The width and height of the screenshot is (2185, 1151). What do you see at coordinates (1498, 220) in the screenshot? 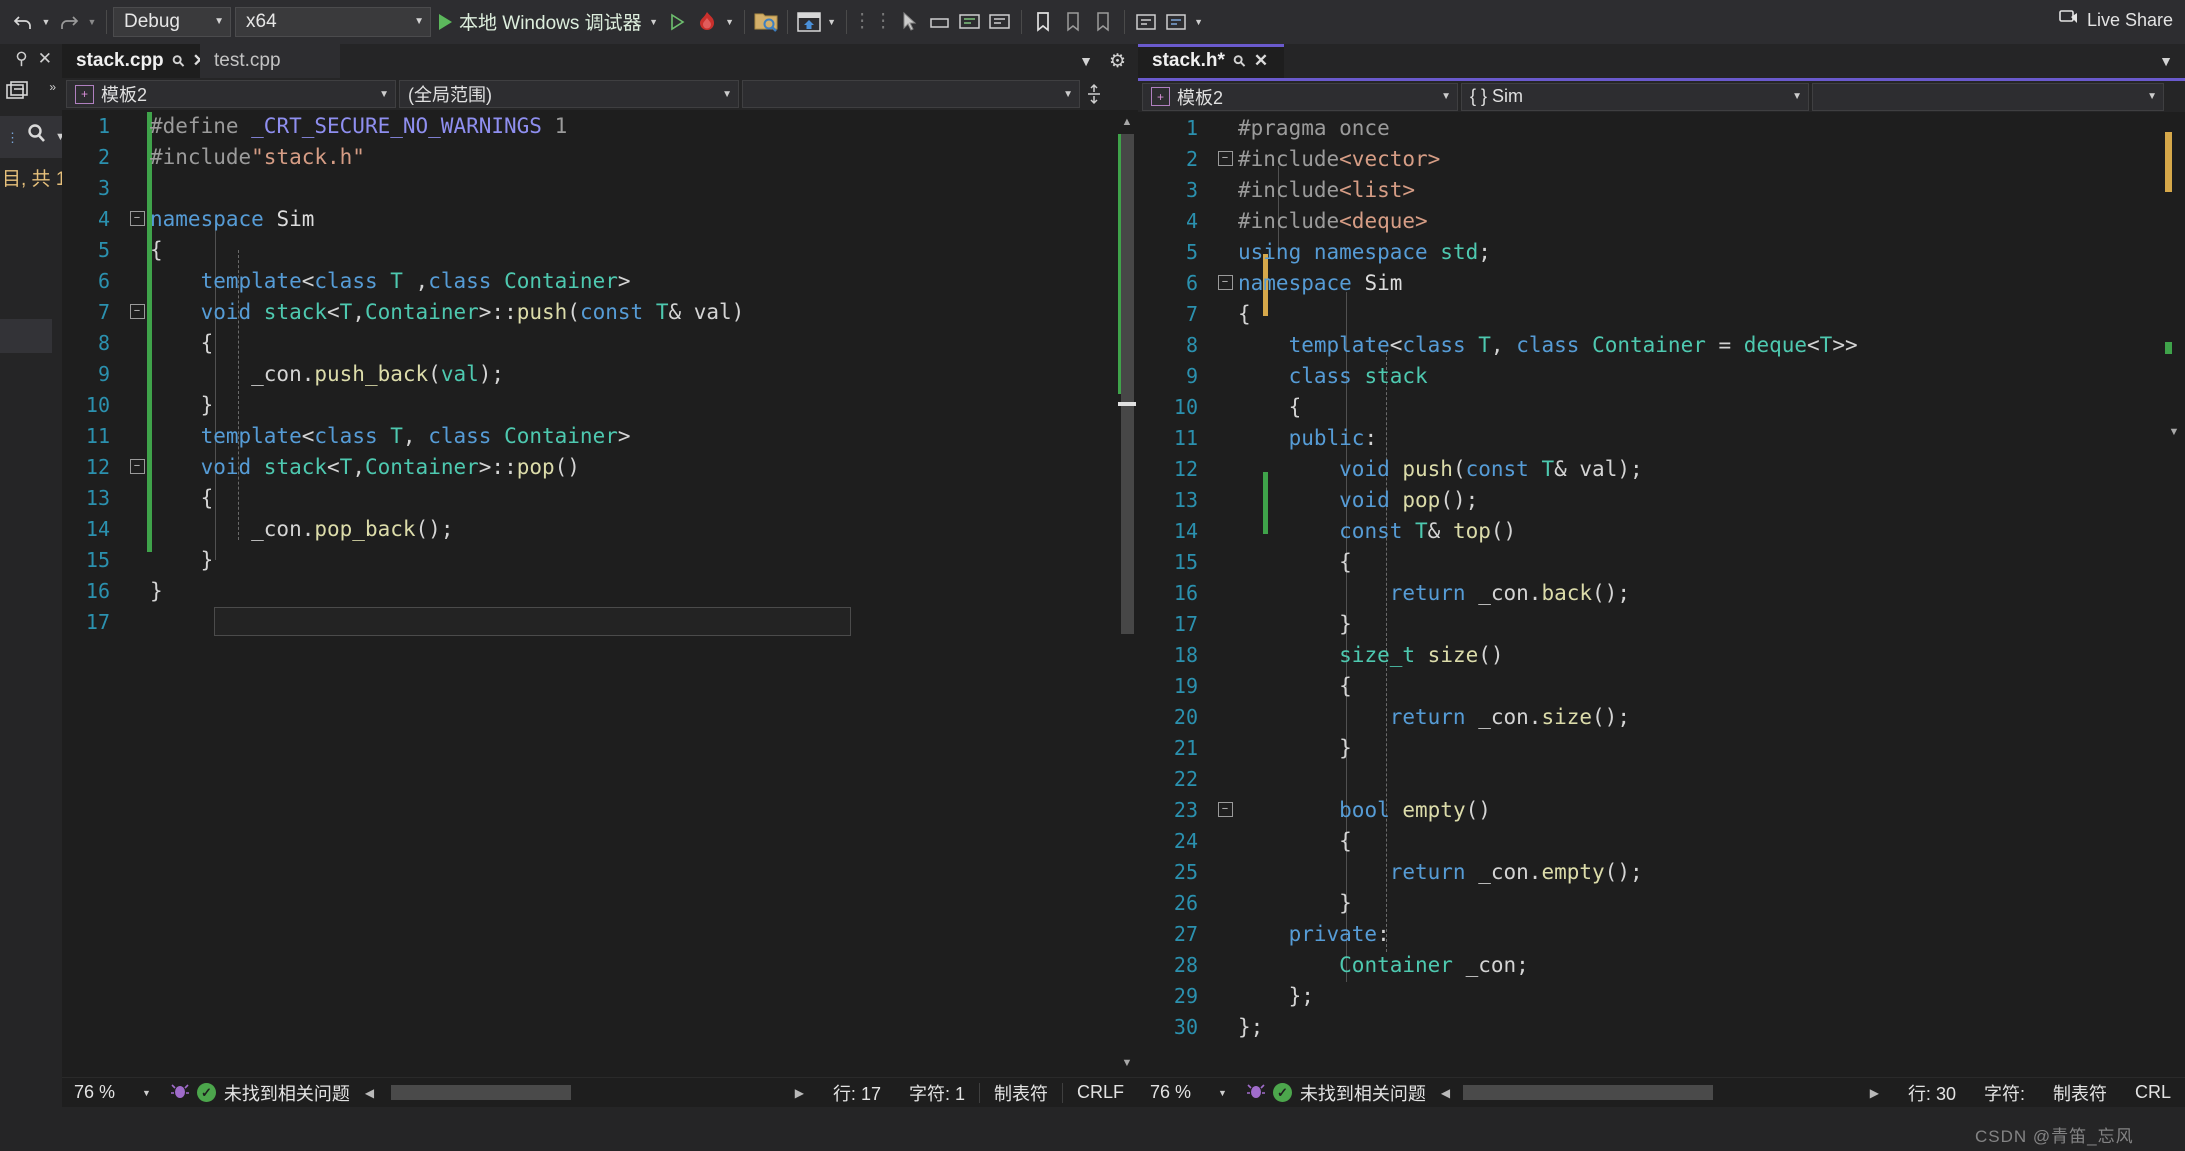
I see `code-line: 4 #include<deque>` at bounding box center [1498, 220].